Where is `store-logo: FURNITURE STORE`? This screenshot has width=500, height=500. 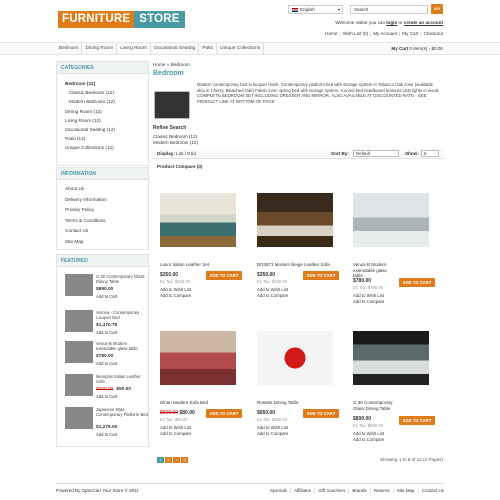
store-logo: FURNITURE STORE is located at coordinates (121, 19).